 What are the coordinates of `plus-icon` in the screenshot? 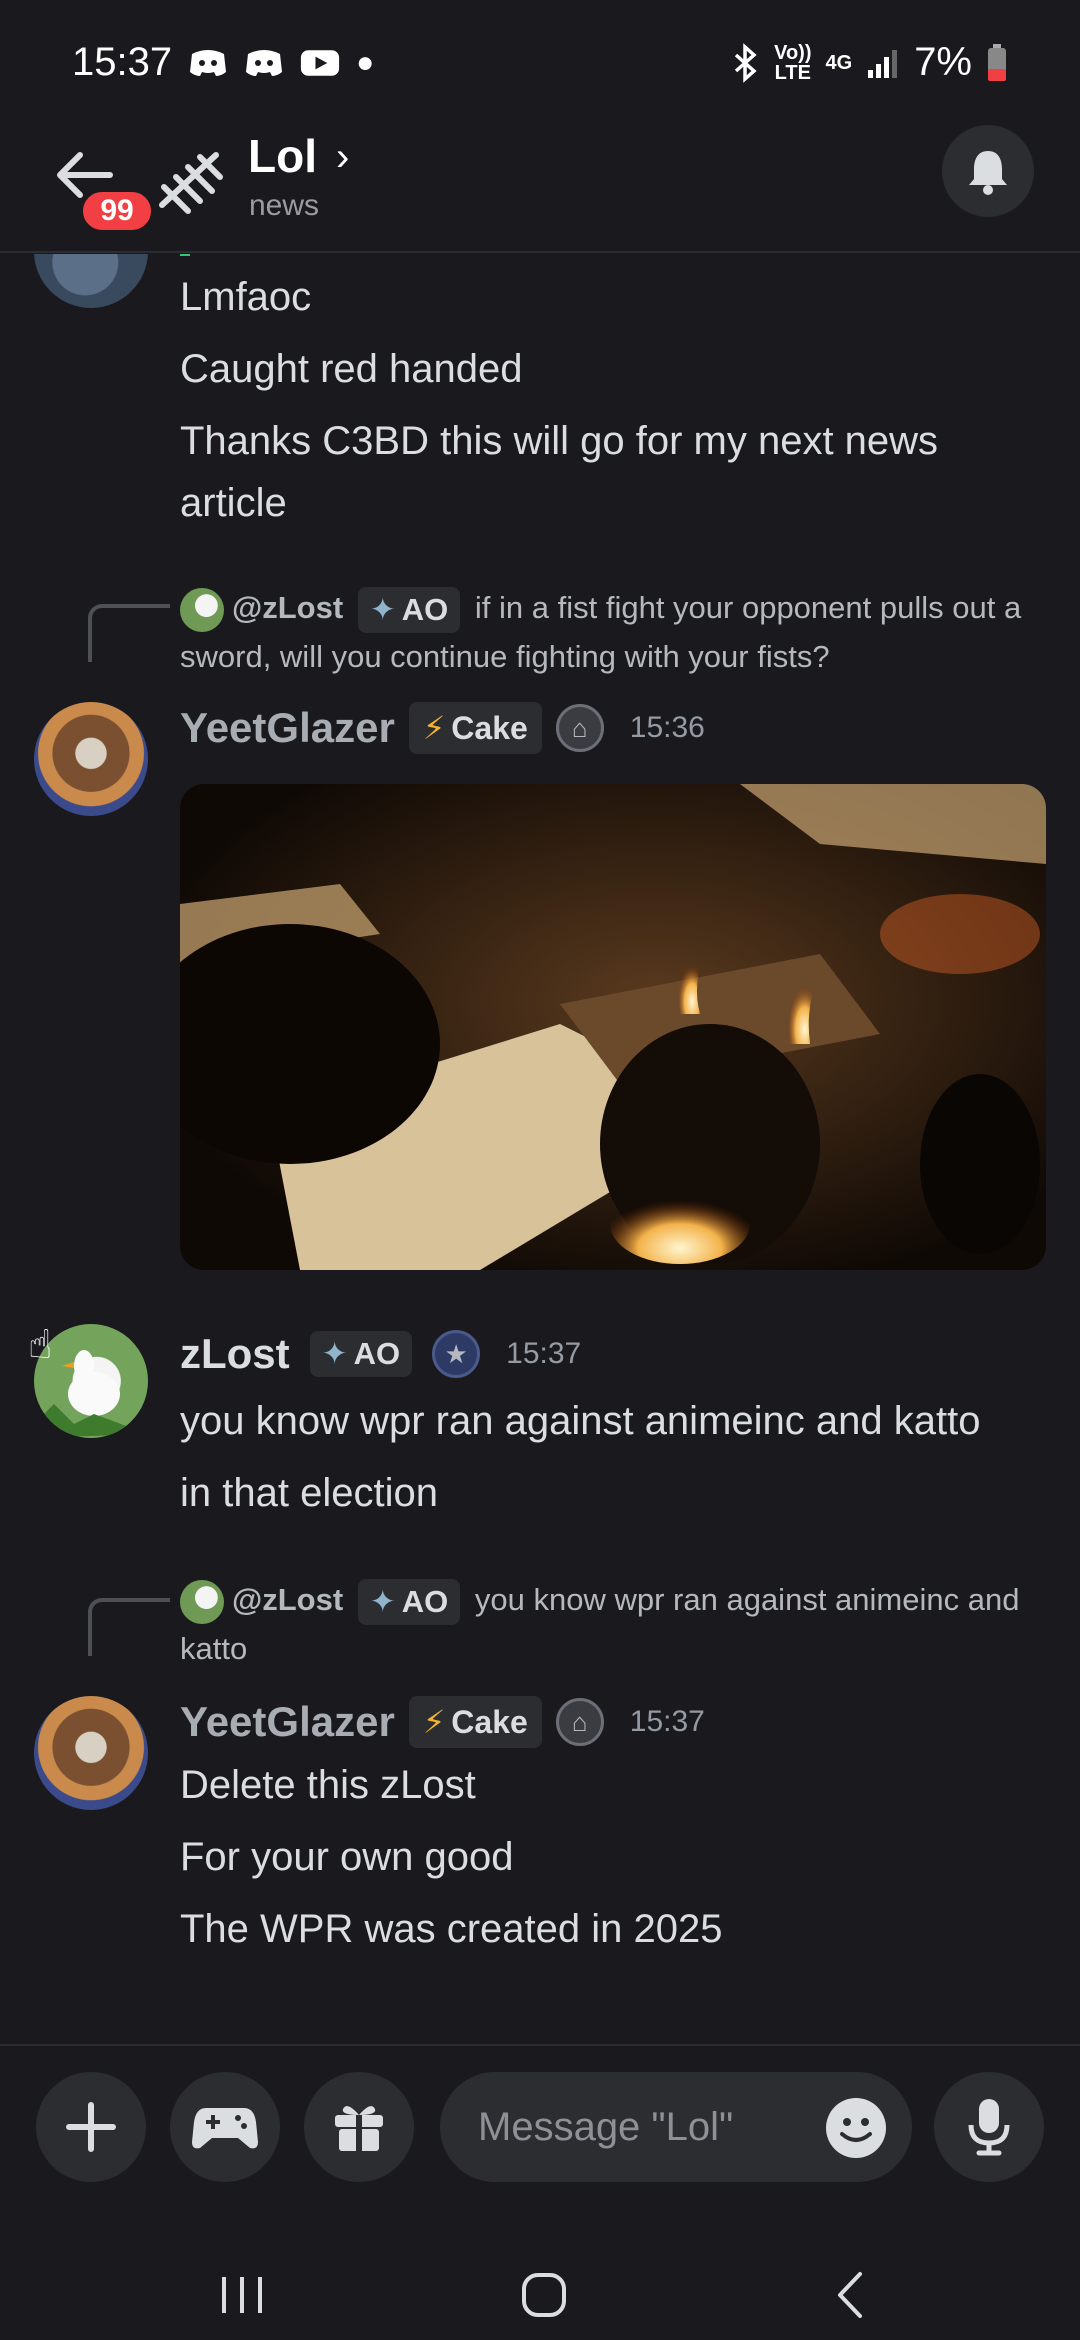 It's located at (91, 2127).